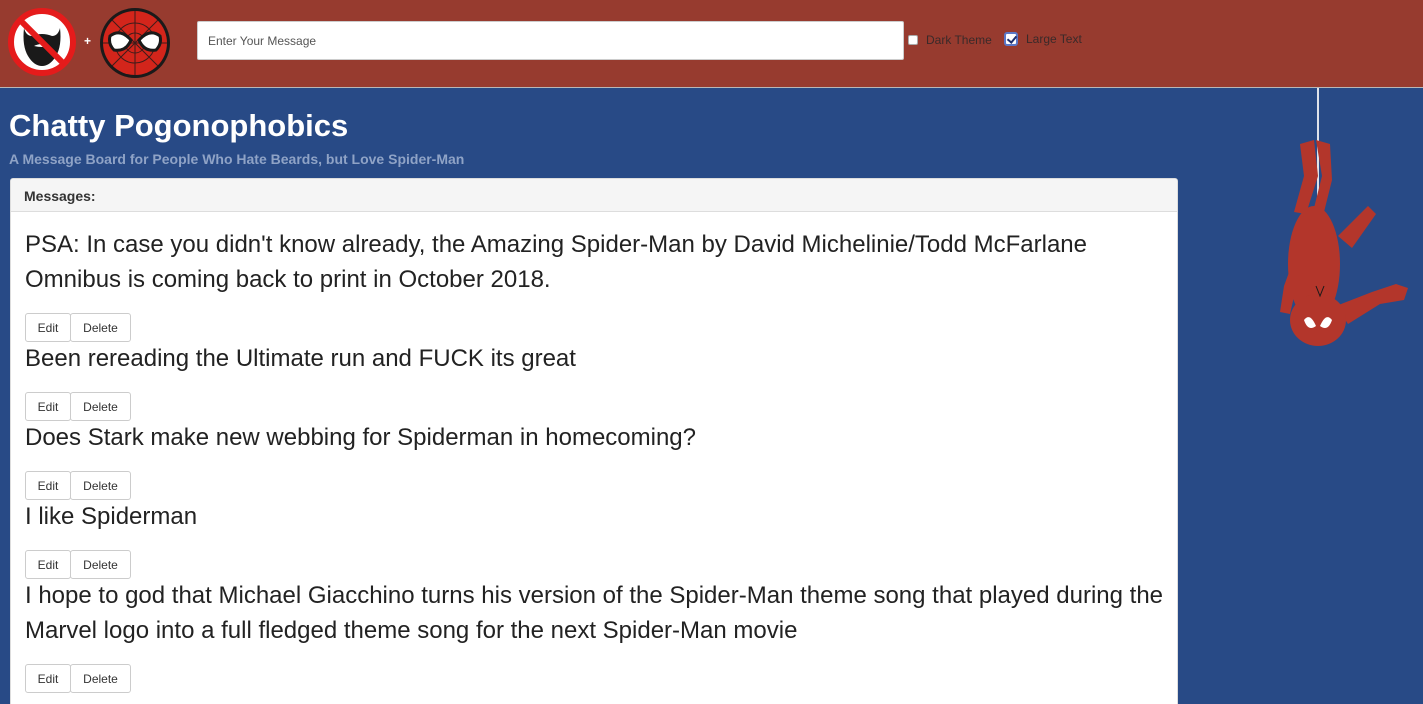 This screenshot has height=704, width=1423. I want to click on page-title: Chatty Pogonophobics, so click(179, 125).